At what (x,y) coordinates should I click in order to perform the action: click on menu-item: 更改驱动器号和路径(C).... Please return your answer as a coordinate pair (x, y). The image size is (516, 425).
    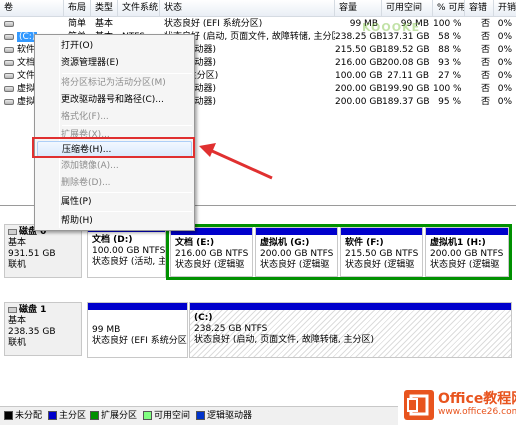
    Looking at the image, I should click on (114, 100).